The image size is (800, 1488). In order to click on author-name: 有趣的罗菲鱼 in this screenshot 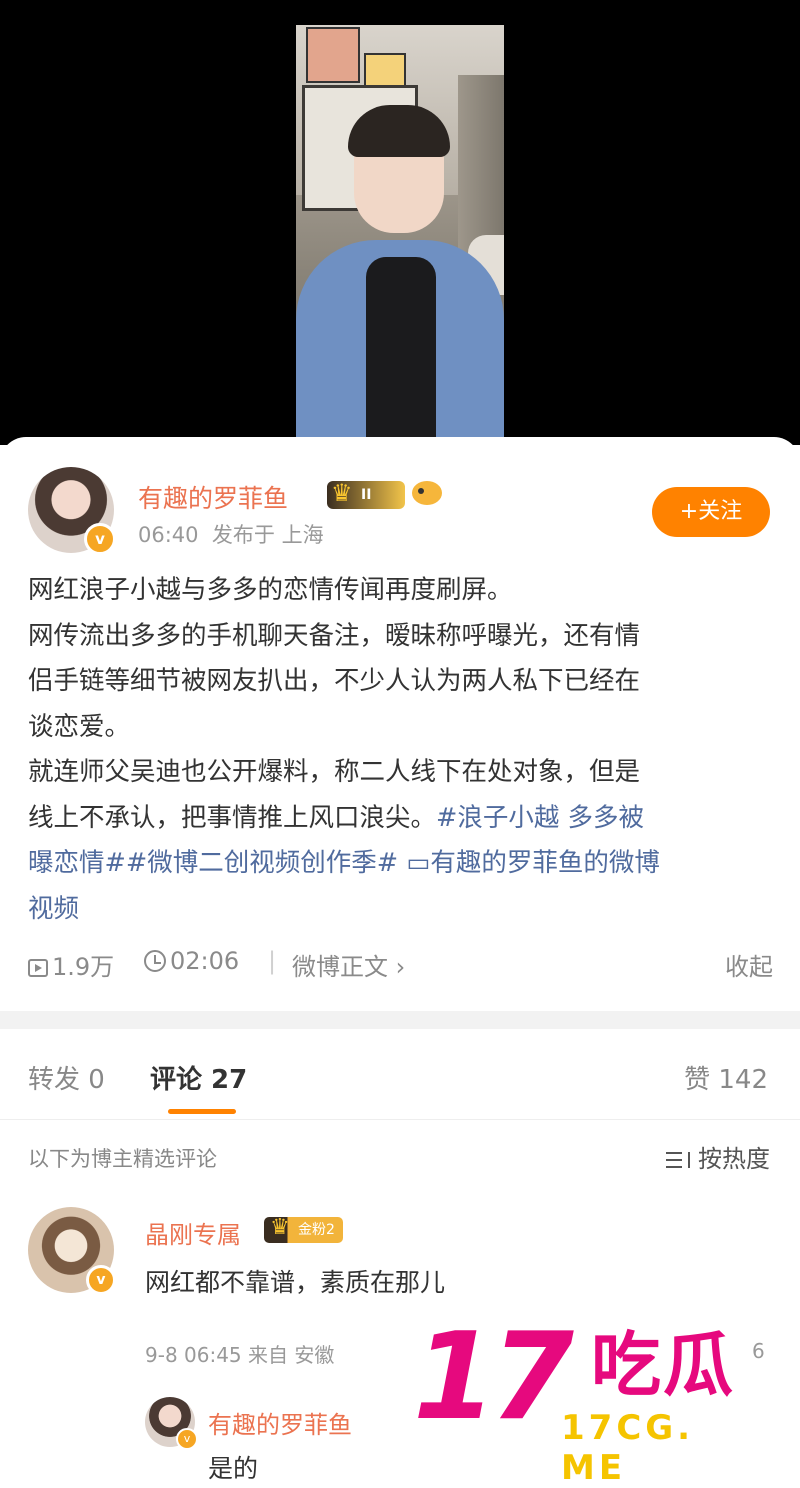, I will do `click(213, 497)`.